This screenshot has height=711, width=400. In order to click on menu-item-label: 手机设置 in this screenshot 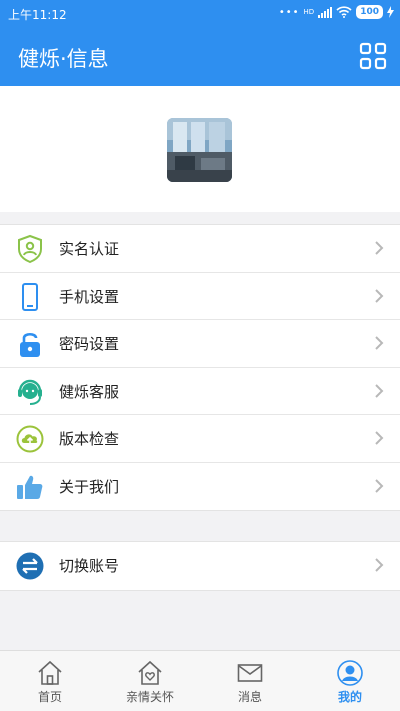, I will do `click(89, 296)`.